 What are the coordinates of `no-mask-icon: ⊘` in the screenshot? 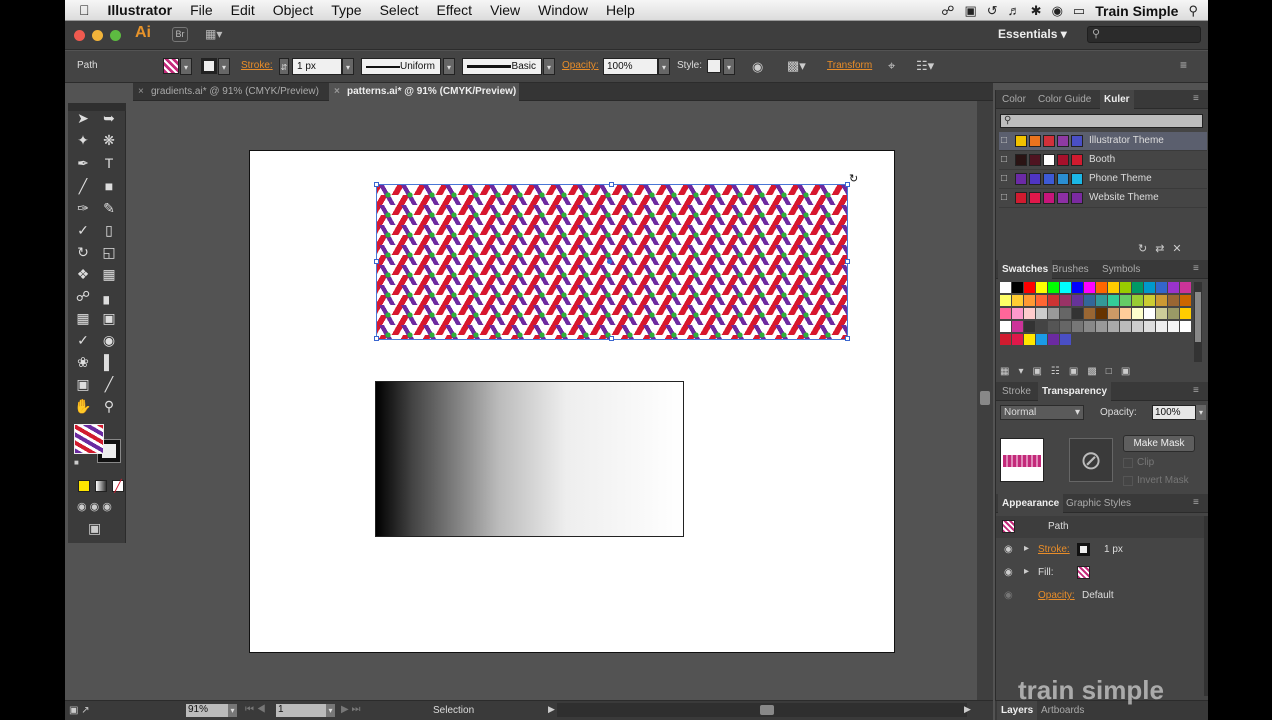 It's located at (1091, 460).